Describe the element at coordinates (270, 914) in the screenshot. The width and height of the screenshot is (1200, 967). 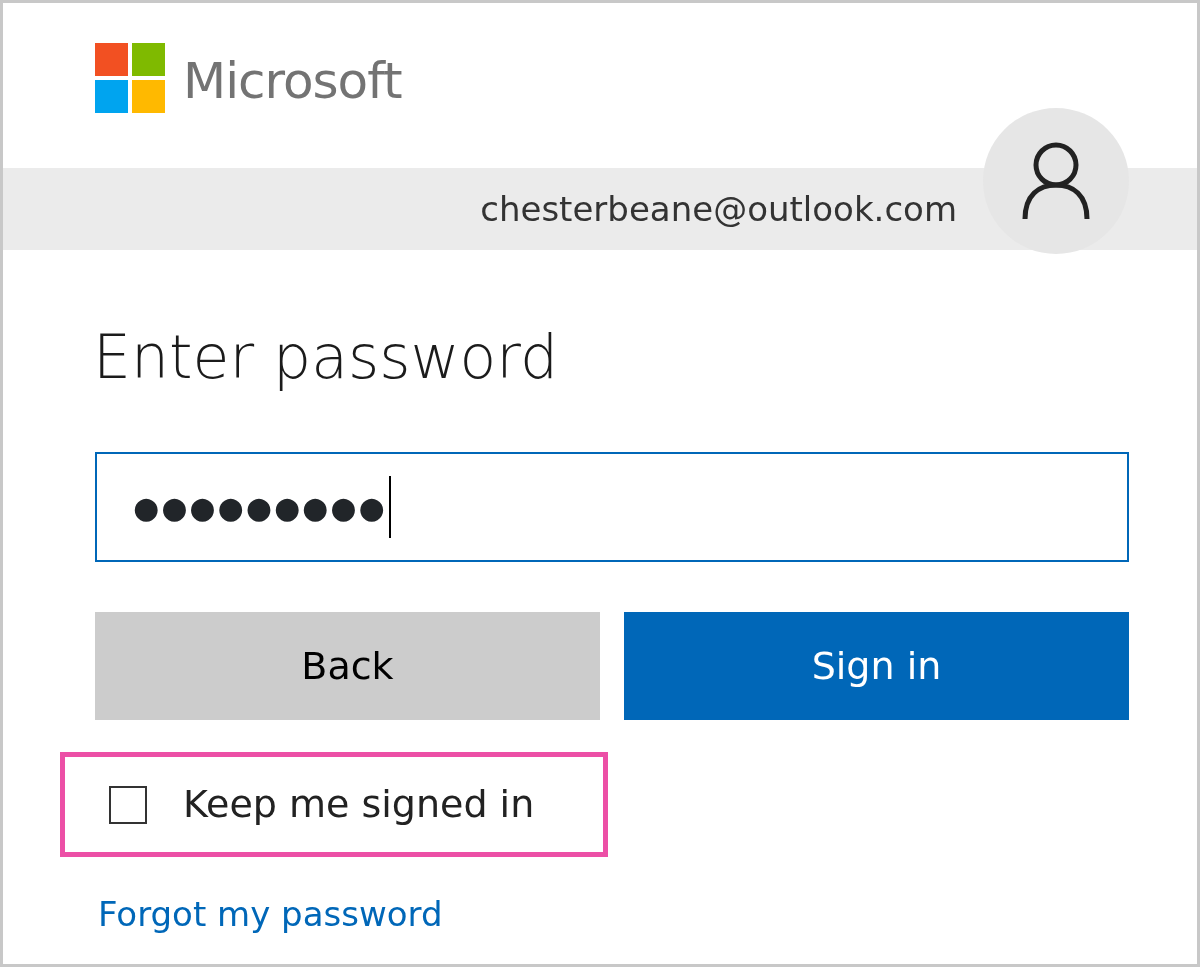
I see `forgot-password-link: Forgot my password` at that location.